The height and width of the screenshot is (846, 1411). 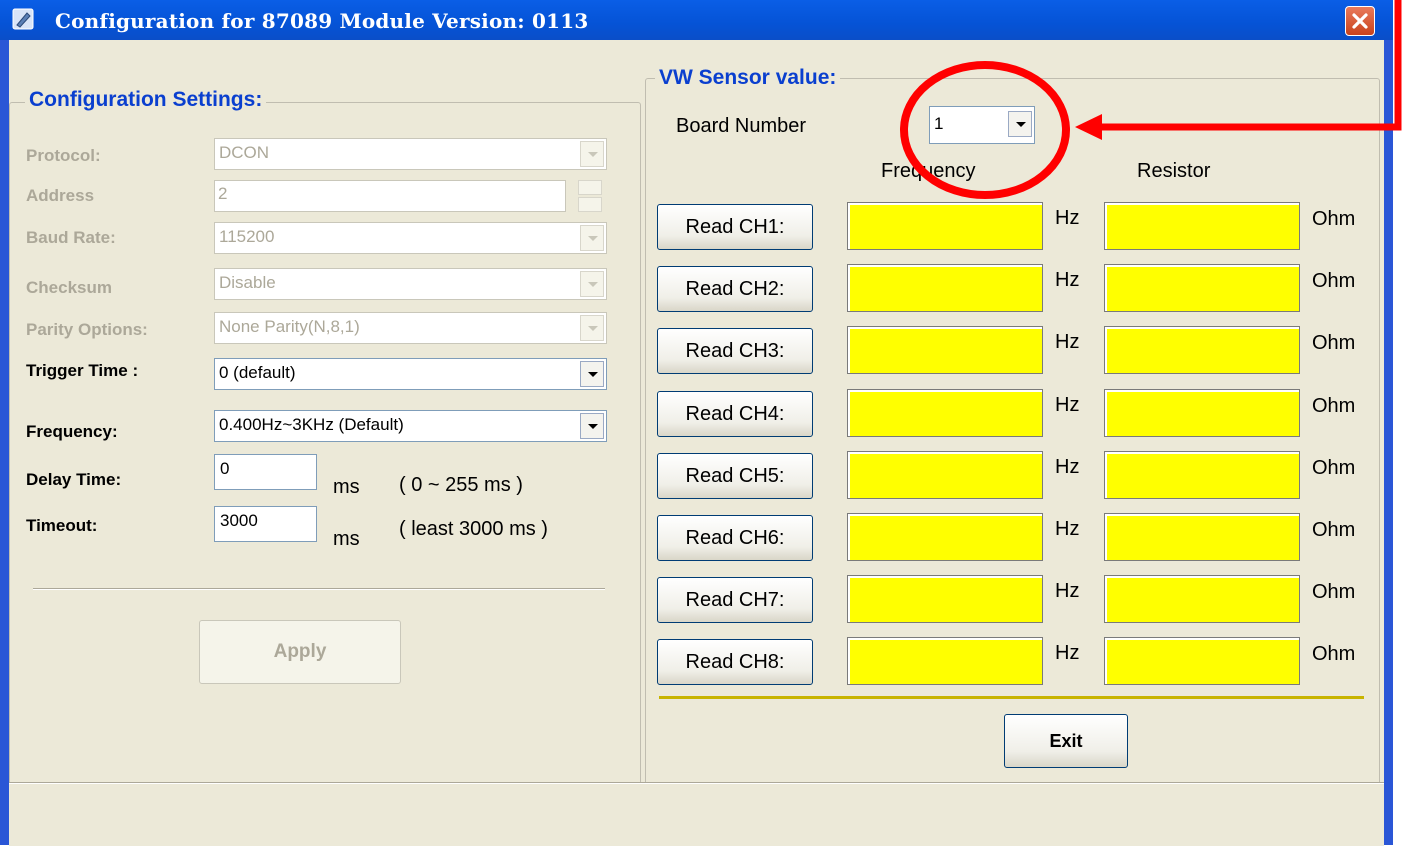 What do you see at coordinates (1248, 65) in the screenshot?
I see `annotation-arrow-line` at bounding box center [1248, 65].